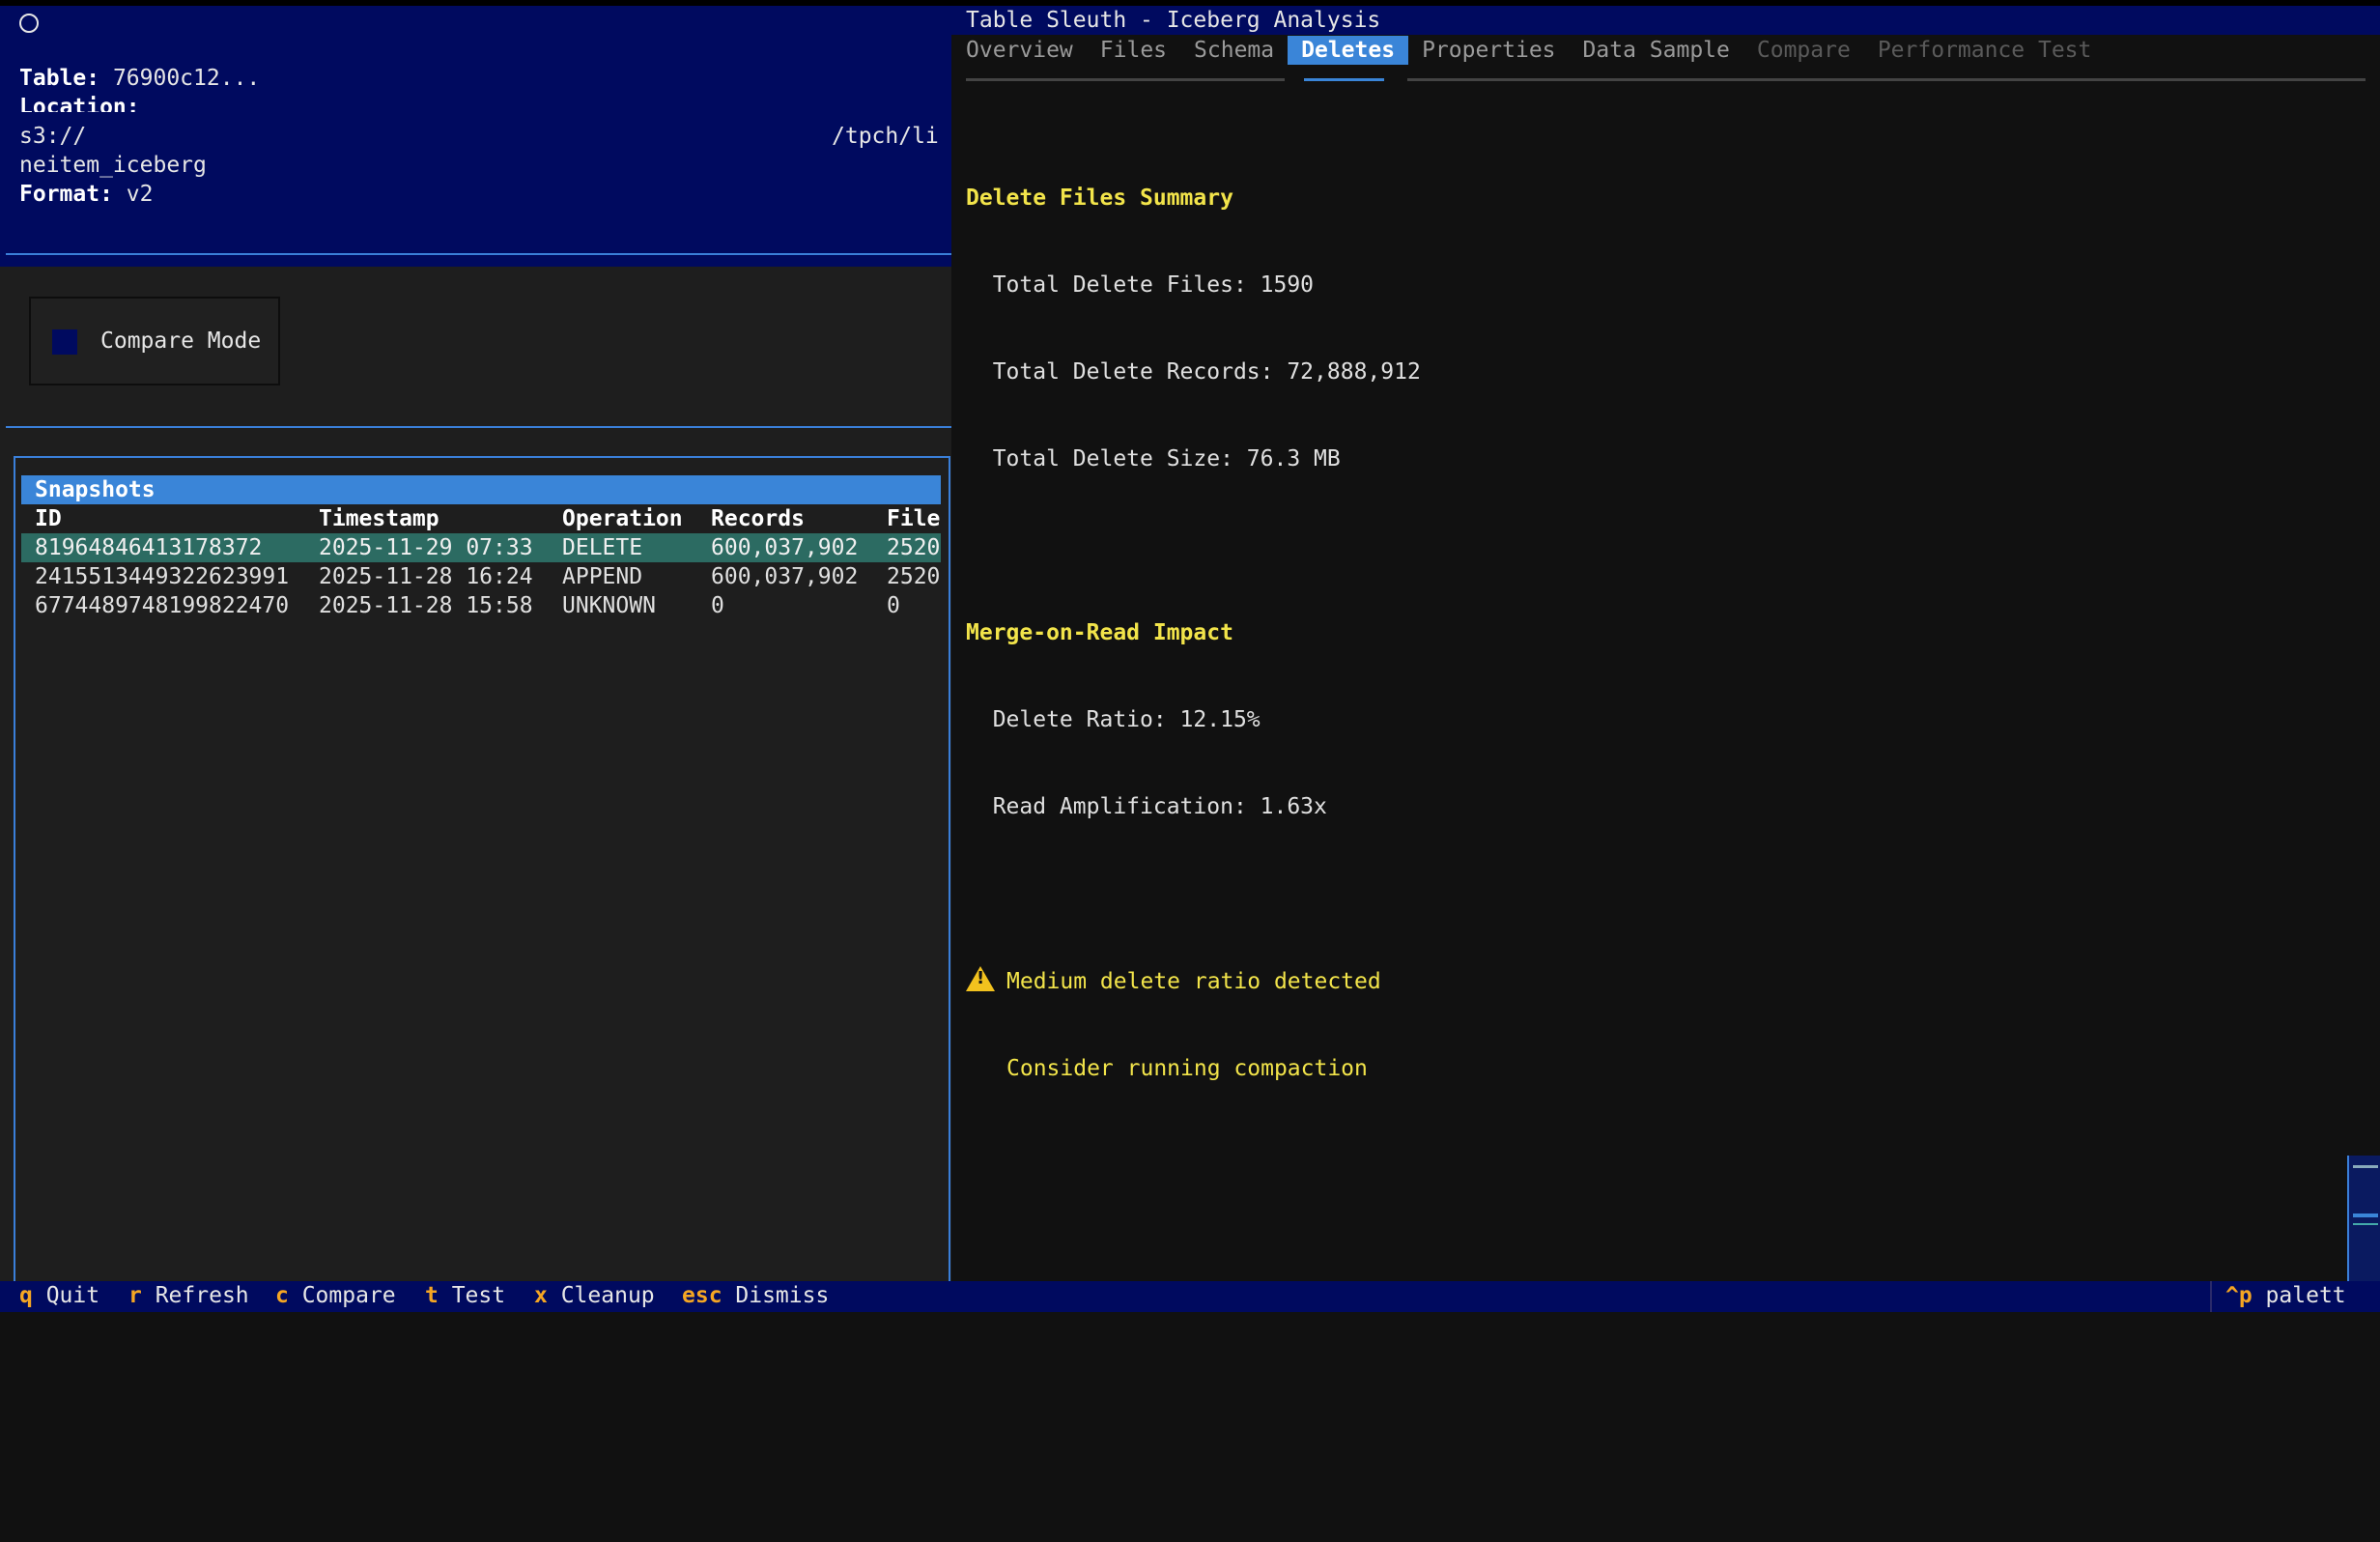 Image resolution: width=2380 pixels, height=1542 pixels. I want to click on footer-dismiss: esc Dismiss, so click(756, 1295).